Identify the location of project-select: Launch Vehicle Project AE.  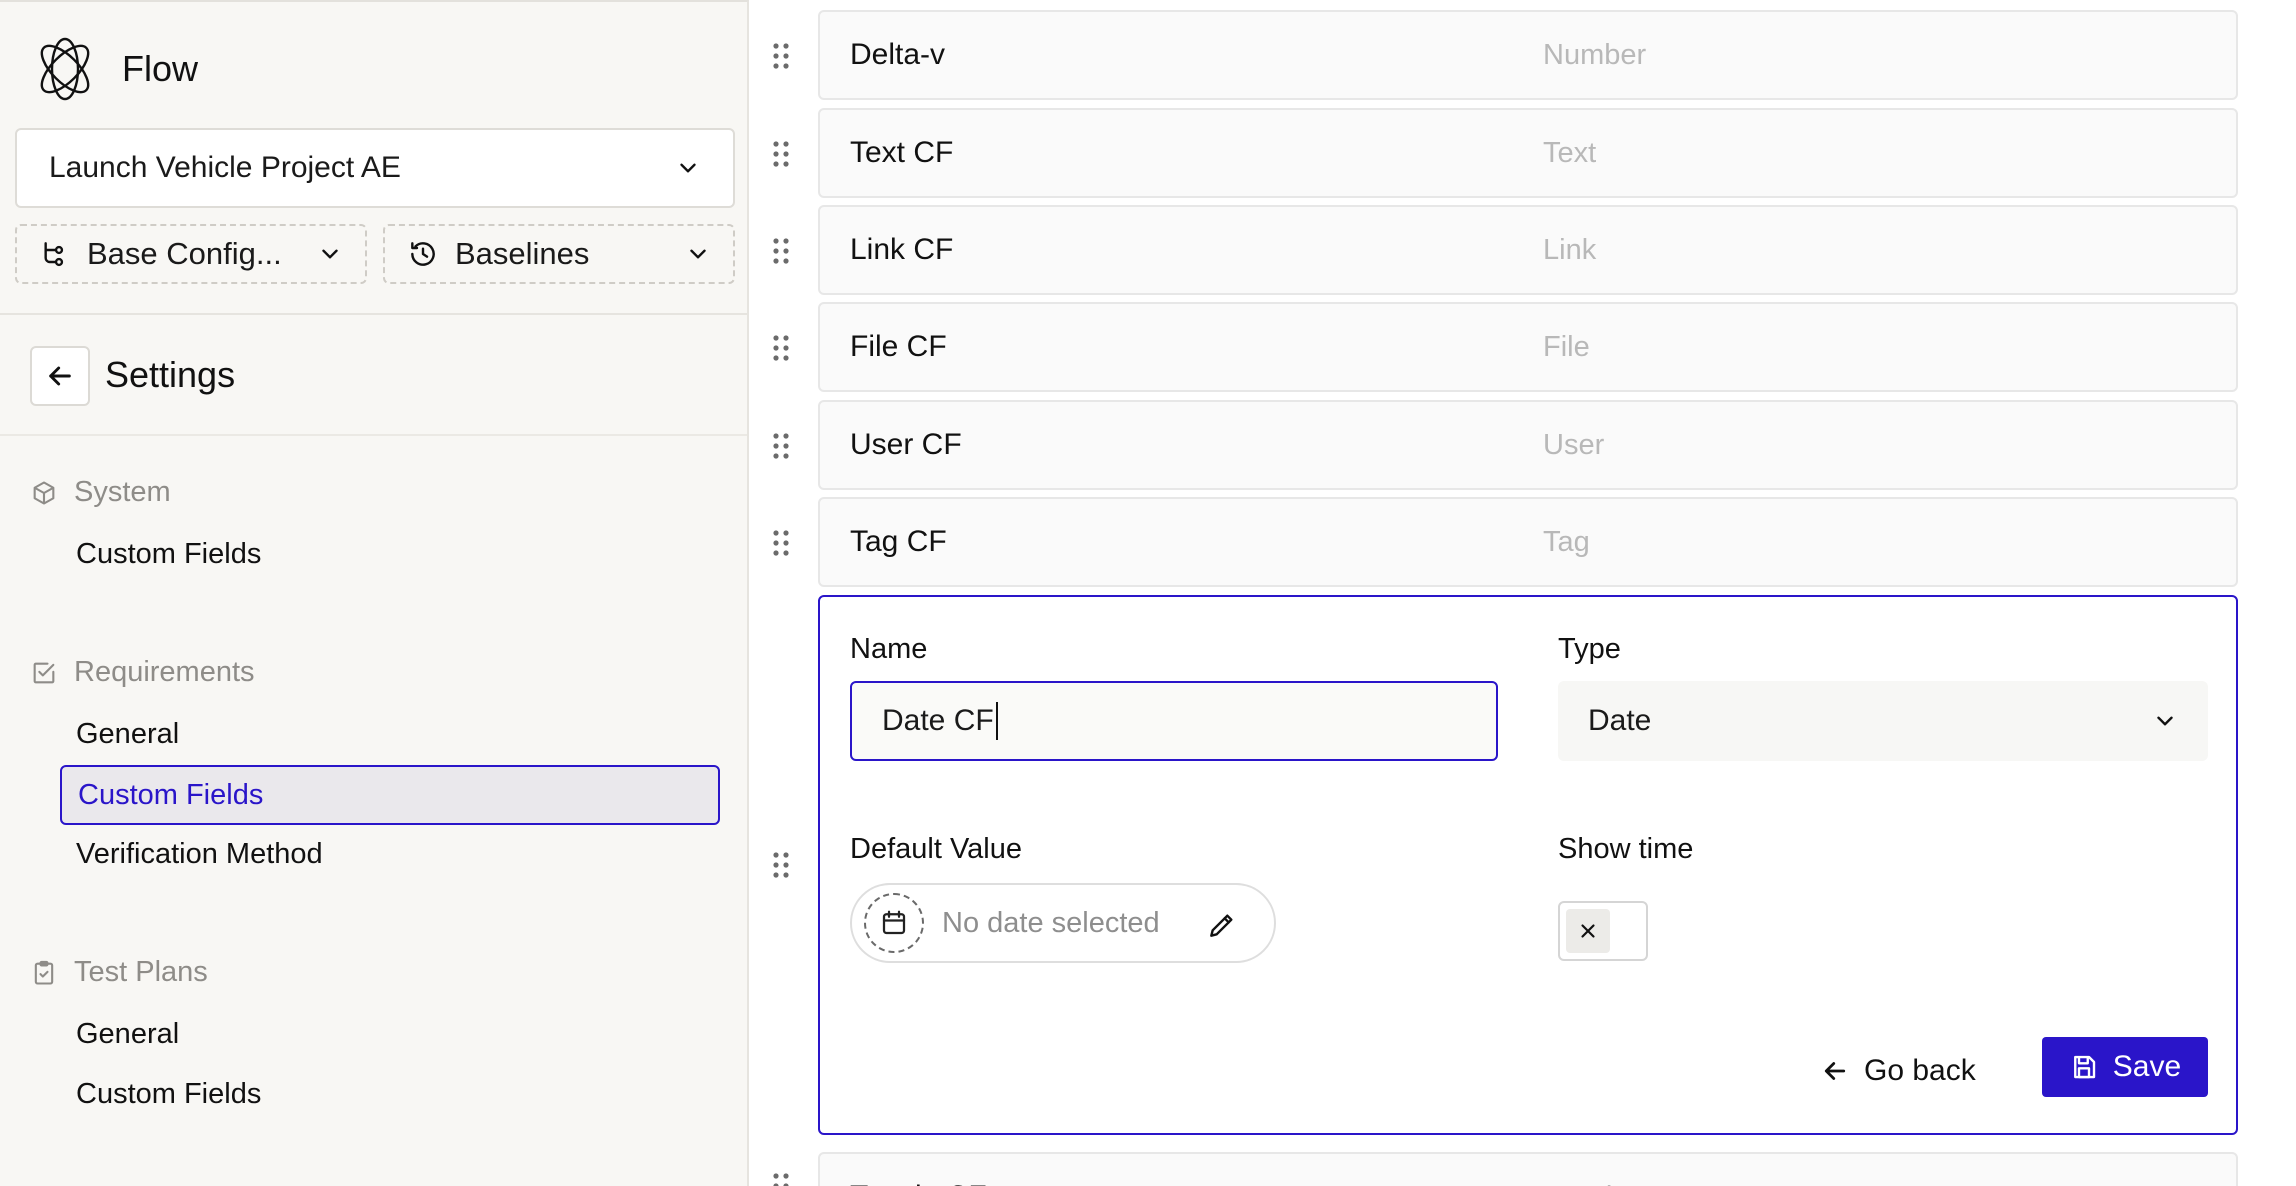
(375, 168).